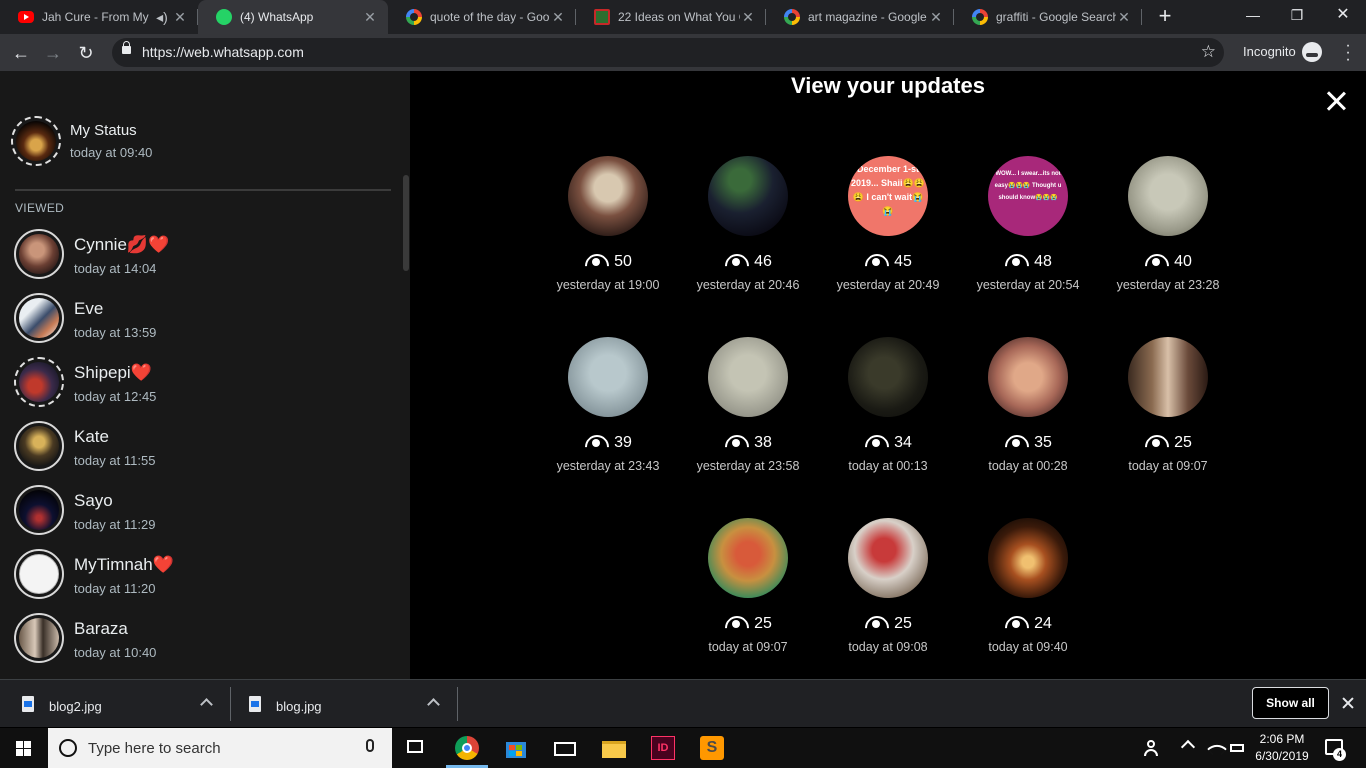 Image resolution: width=1366 pixels, height=768 pixels. What do you see at coordinates (293, 17) in the screenshot?
I see `tab-whatsapp: (4) WhatsApp ✕` at bounding box center [293, 17].